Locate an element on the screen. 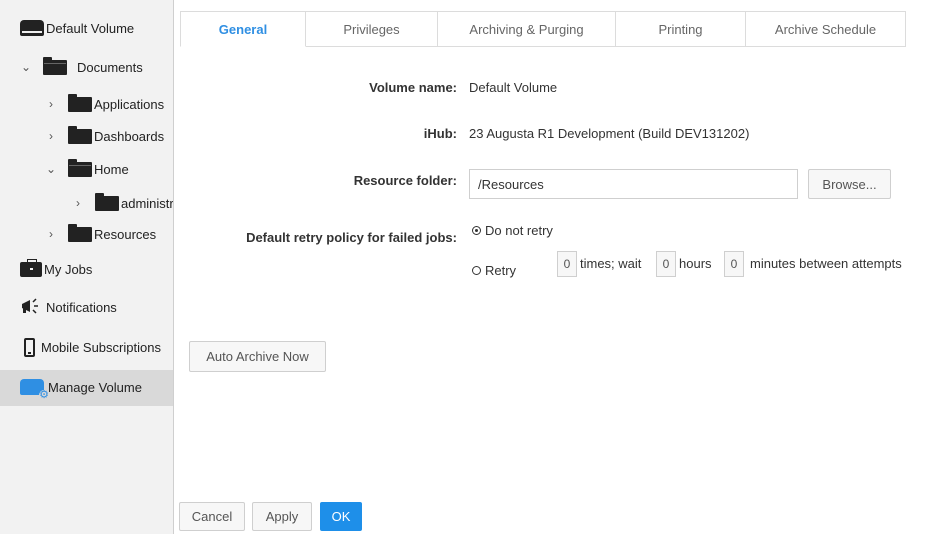 The image size is (925, 534). retry-minutes-input: 0 is located at coordinates (734, 264).